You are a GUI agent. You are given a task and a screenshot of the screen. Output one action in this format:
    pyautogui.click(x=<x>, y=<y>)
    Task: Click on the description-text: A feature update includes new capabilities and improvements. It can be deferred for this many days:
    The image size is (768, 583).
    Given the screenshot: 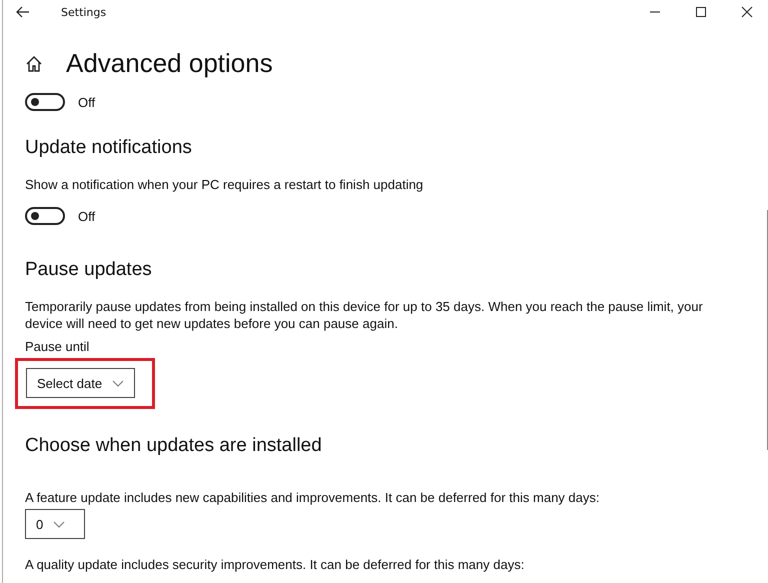 What is the action you would take?
    pyautogui.click(x=312, y=497)
    